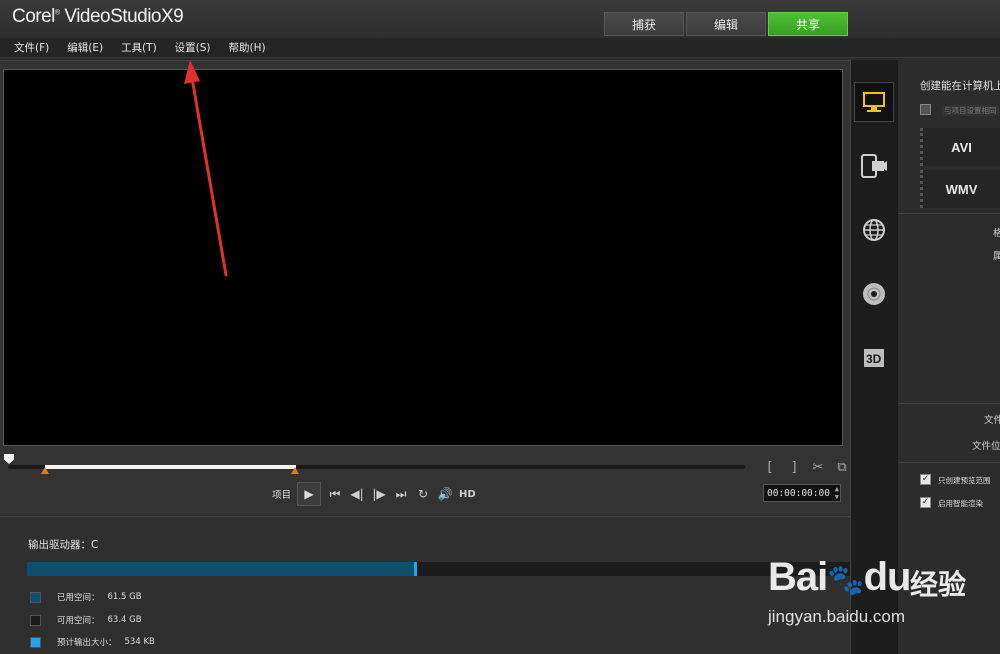  I want to click on settings-title: 创建能在计算机上, so click(960, 86).